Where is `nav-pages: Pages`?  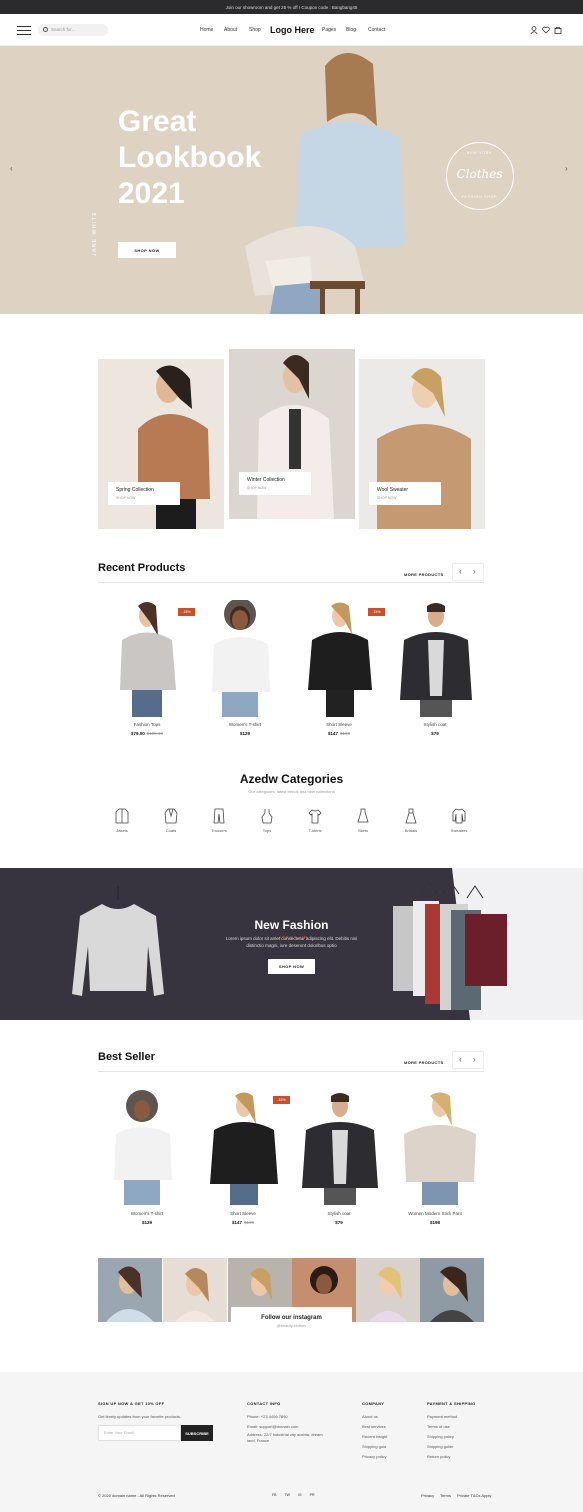 nav-pages: Pages is located at coordinates (329, 30).